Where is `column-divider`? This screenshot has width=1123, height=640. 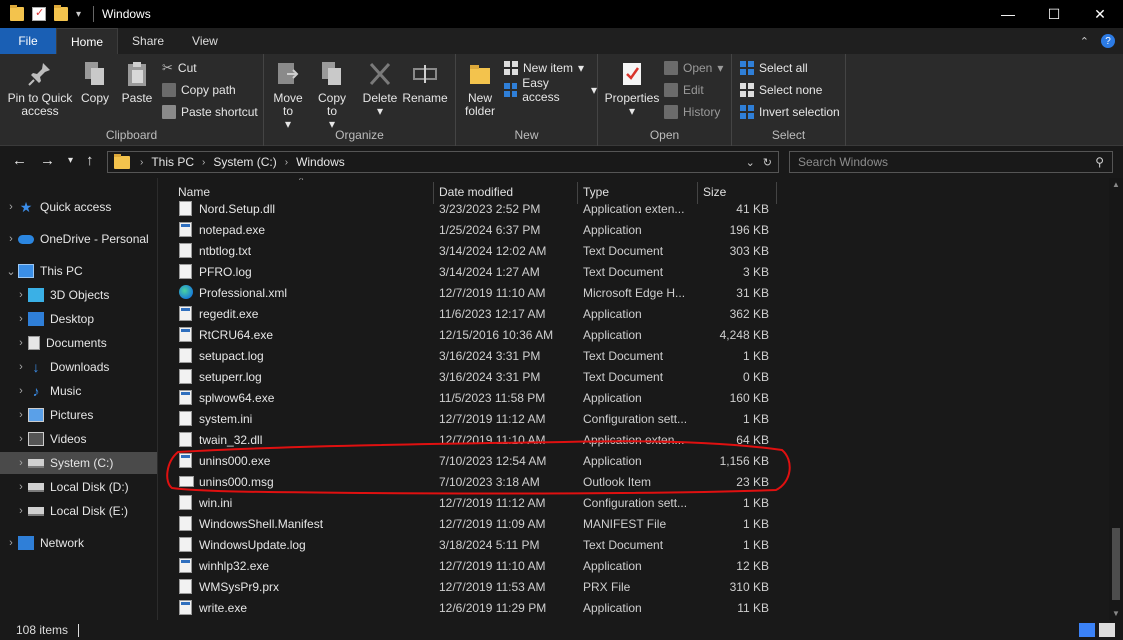 column-divider is located at coordinates (776, 193).